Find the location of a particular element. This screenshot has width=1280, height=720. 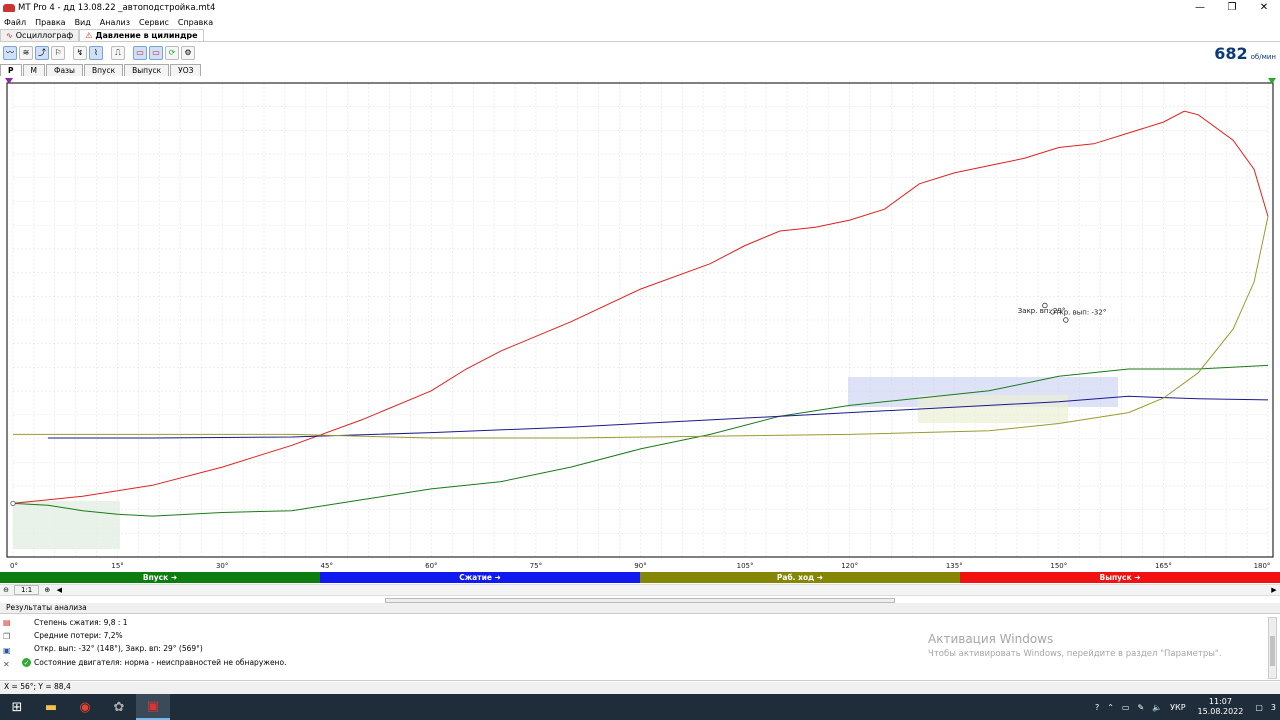

save-icon: ▣ is located at coordinates (9, 653).